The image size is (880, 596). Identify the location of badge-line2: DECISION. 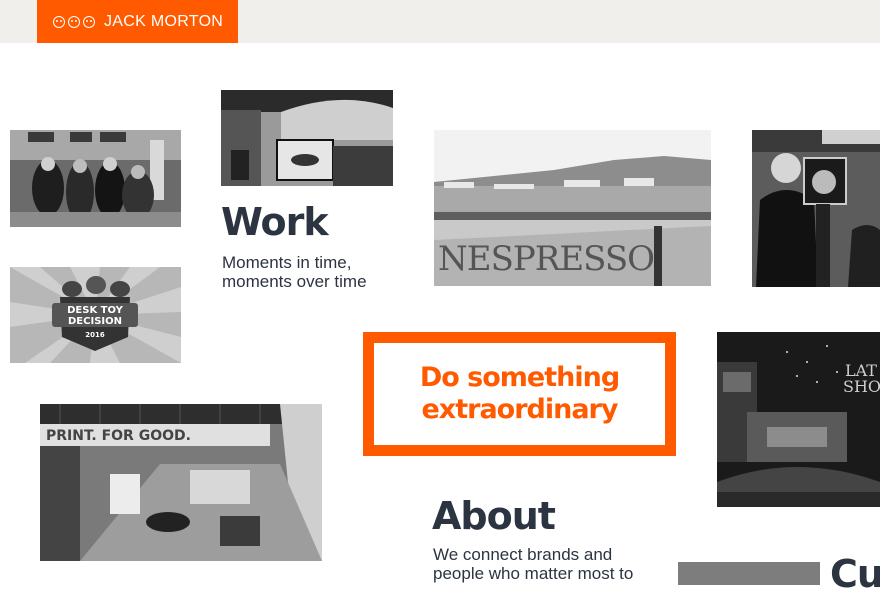
(95, 321).